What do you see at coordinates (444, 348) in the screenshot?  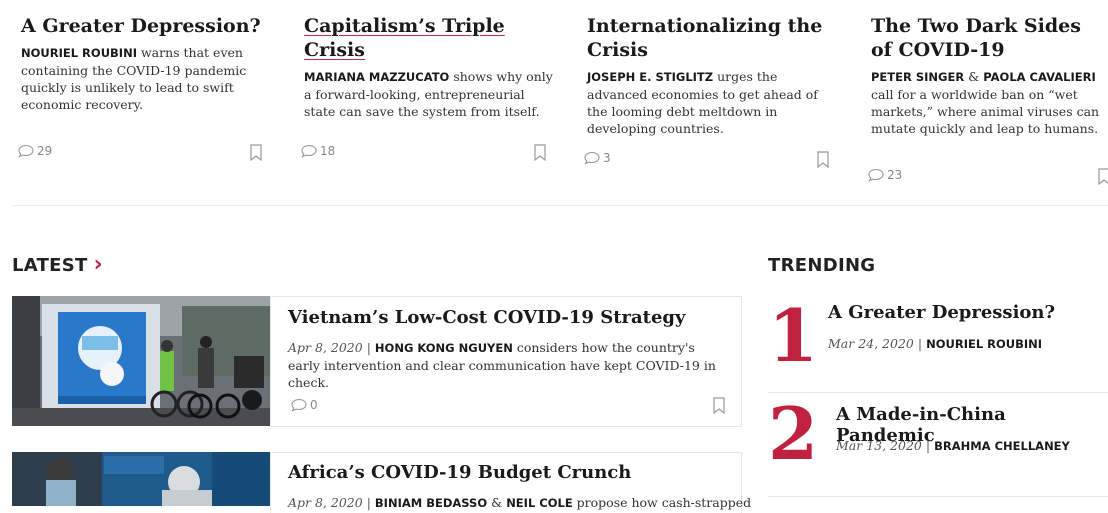 I see `article-author: HONG KONG NGUYEN` at bounding box center [444, 348].